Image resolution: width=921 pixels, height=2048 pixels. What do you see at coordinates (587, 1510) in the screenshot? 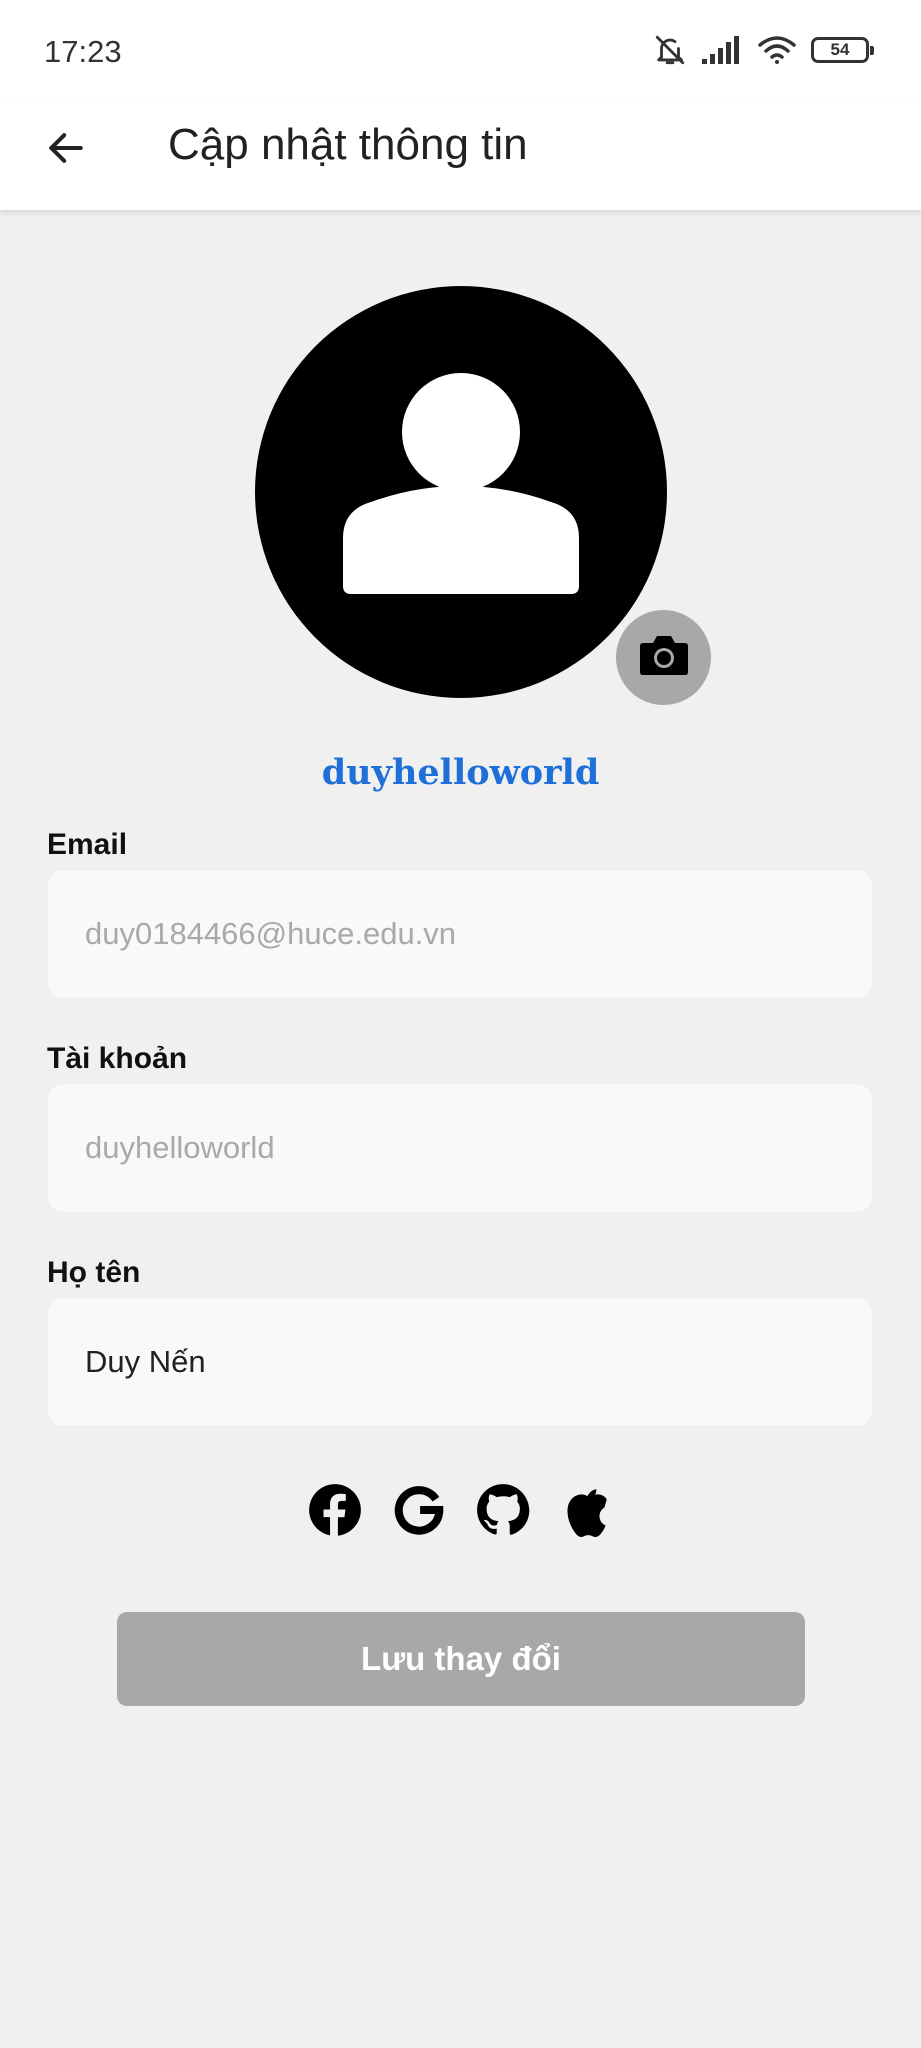
I see `apple-icon` at bounding box center [587, 1510].